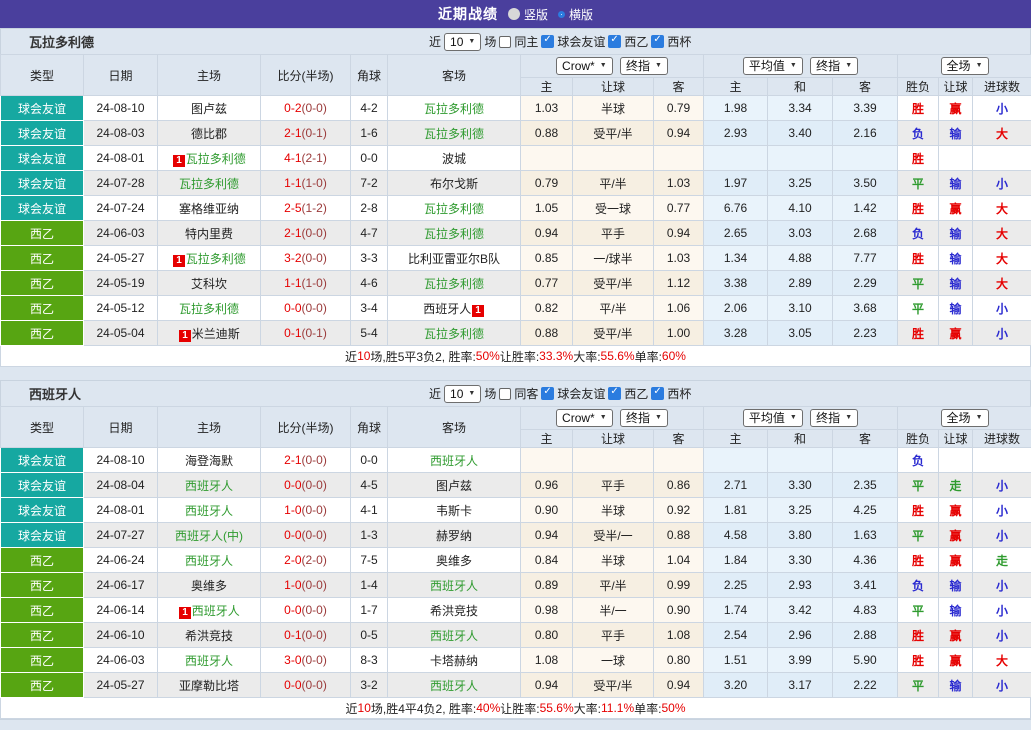  What do you see at coordinates (369, 158) in the screenshot?
I see `corner-count: 0-0` at bounding box center [369, 158].